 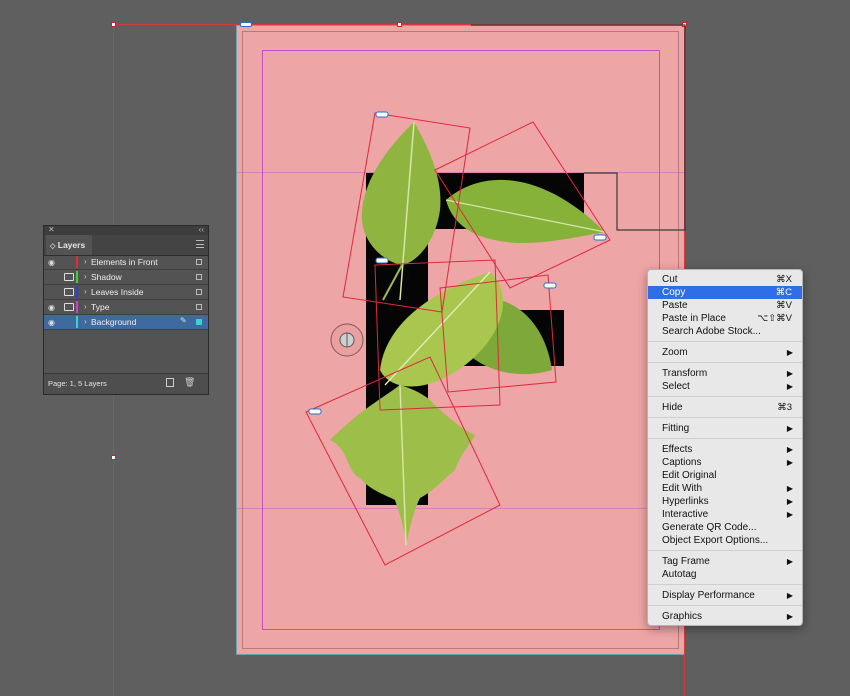 I want to click on close-icon: ✕, so click(x=51, y=229).